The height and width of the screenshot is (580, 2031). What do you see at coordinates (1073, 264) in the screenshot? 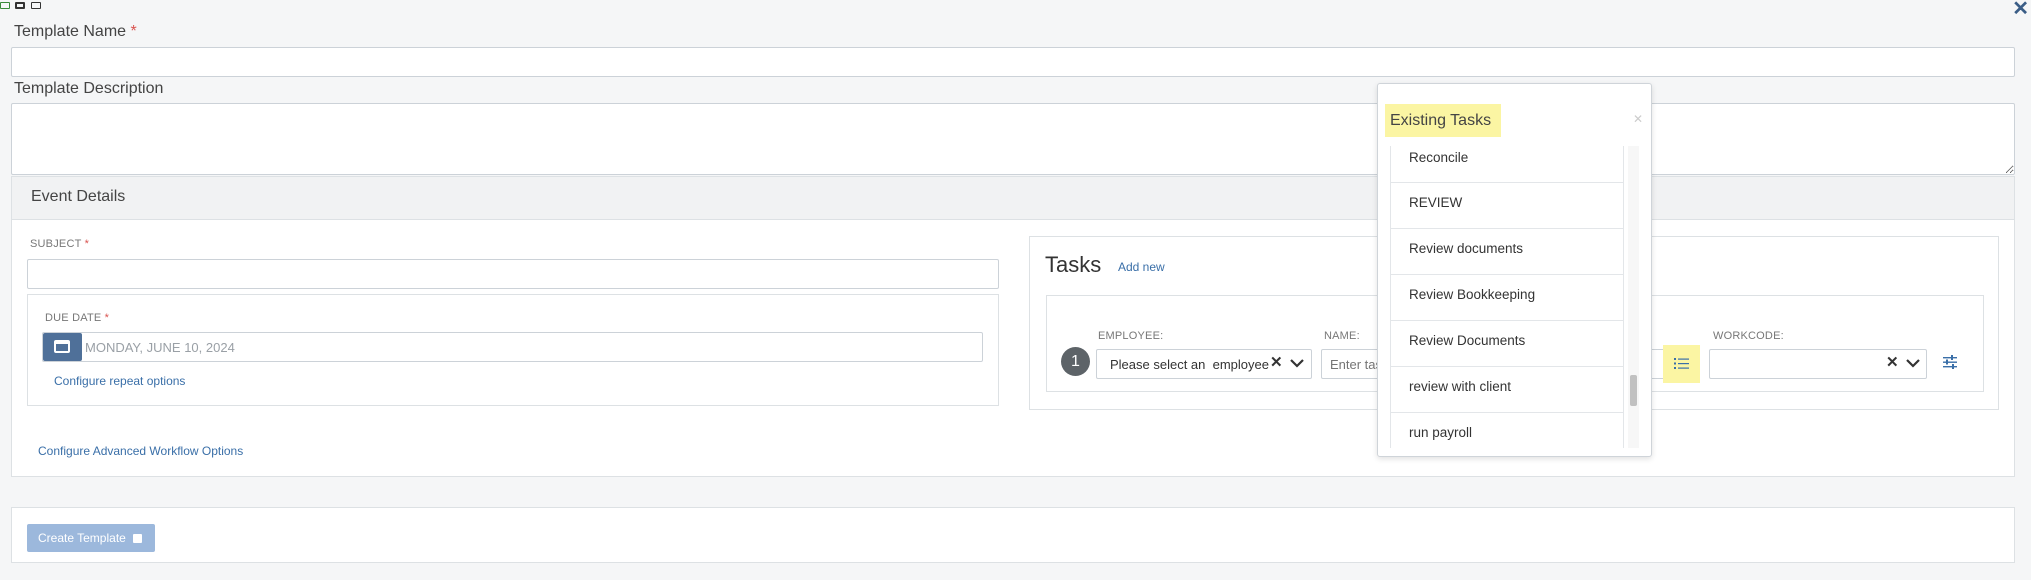
I see `tasks-title: Tasks` at bounding box center [1073, 264].